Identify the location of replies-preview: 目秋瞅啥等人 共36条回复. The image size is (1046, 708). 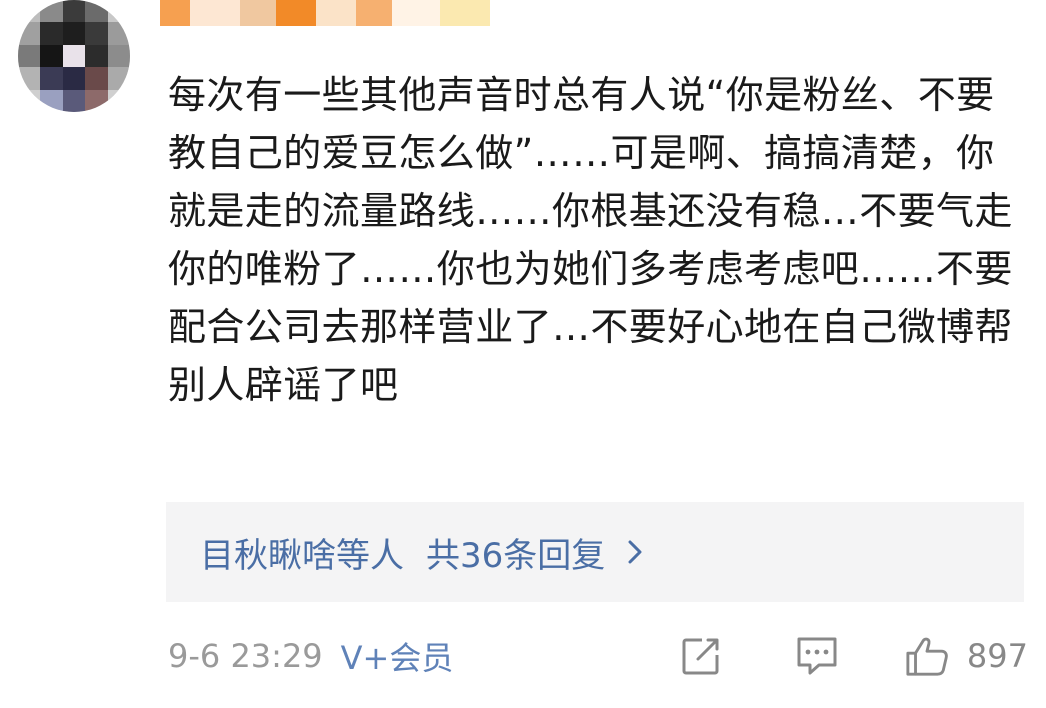
(595, 552).